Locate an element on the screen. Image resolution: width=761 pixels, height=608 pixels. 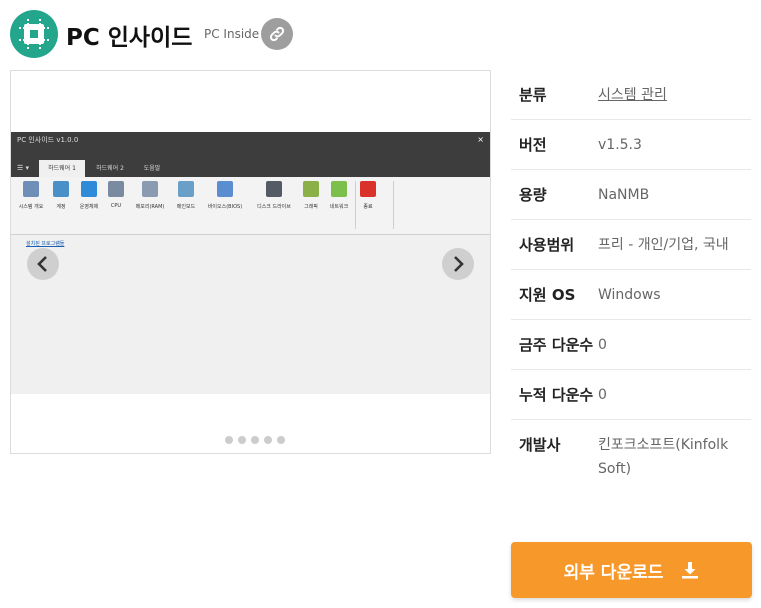
app-logo-cpu-chip-icon is located at coordinates (34, 34).